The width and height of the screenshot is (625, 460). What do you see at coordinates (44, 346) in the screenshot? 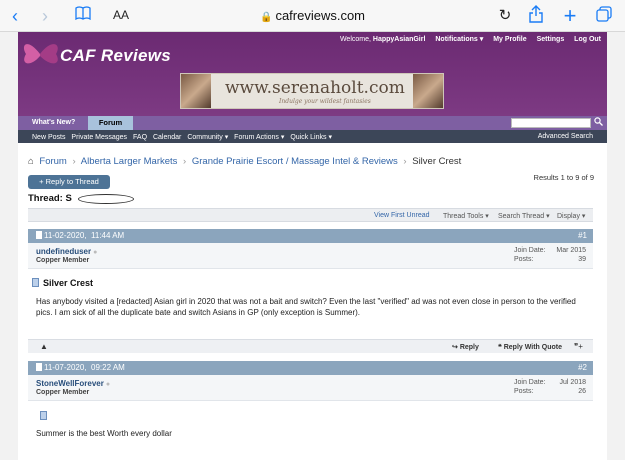
I see `report-icon: ▲` at bounding box center [44, 346].